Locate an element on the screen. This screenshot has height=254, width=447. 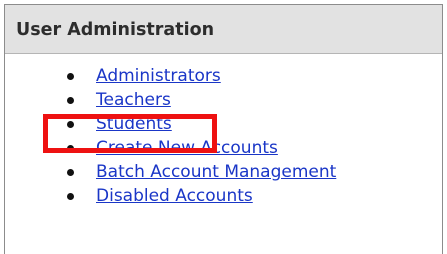
list-item-create-new-accounts: Create New Accounts is located at coordinates (223, 148).